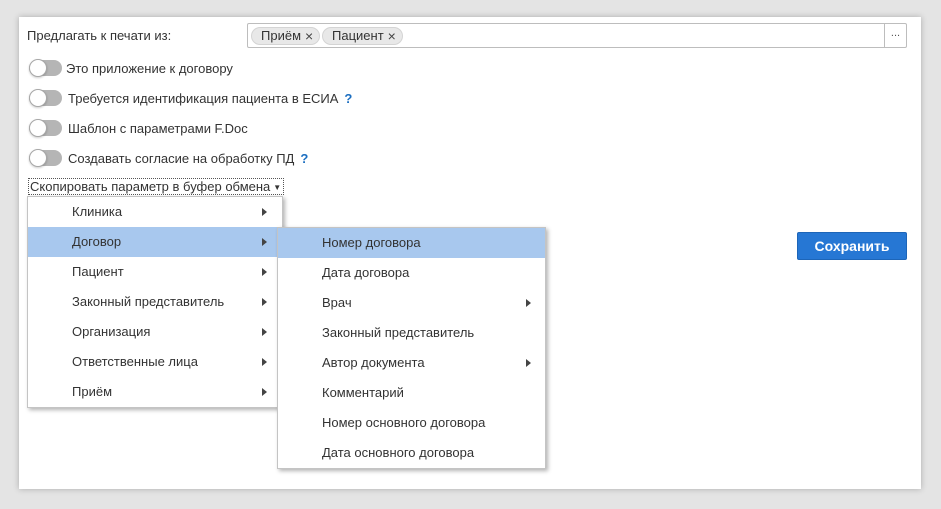 The height and width of the screenshot is (509, 941). What do you see at coordinates (150, 186) in the screenshot?
I see `copy-parameter-label: Скопировать параметр в буфер обмена` at bounding box center [150, 186].